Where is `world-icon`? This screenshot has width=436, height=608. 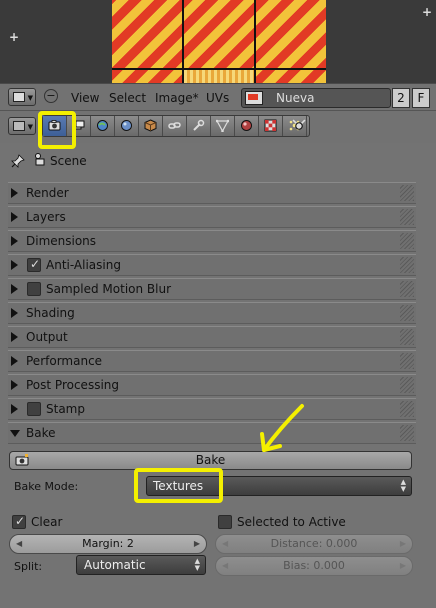
world-icon is located at coordinates (126, 125).